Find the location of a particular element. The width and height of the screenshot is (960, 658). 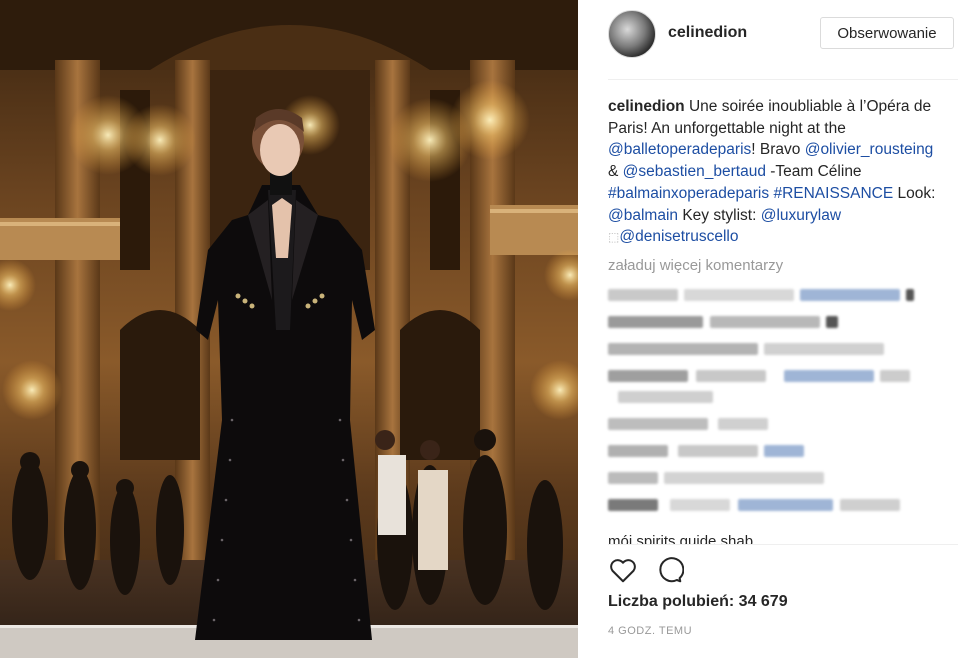

missing-glyph-icon: ⬚ is located at coordinates (614, 237).